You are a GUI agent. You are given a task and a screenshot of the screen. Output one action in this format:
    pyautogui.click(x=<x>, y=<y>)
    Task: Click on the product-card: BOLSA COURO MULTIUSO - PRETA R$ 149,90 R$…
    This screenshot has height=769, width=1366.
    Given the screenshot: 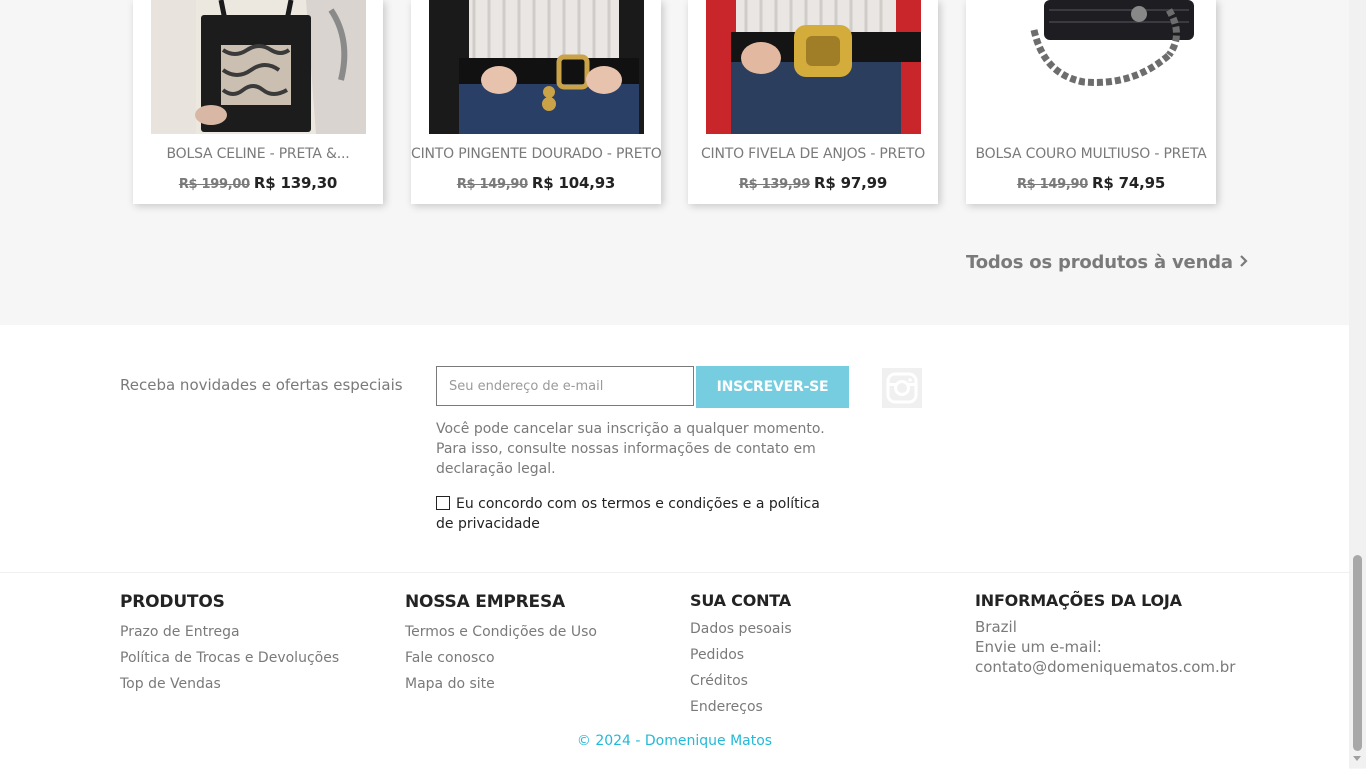 What is the action you would take?
    pyautogui.click(x=1091, y=102)
    